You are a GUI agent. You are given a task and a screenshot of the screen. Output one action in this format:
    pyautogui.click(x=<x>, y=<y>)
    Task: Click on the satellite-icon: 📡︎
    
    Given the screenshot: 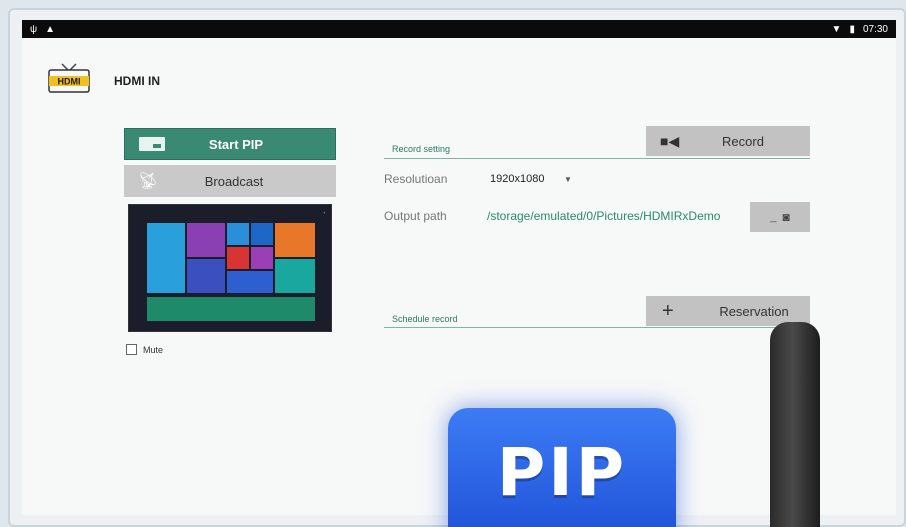 What is the action you would take?
    pyautogui.click(x=148, y=181)
    